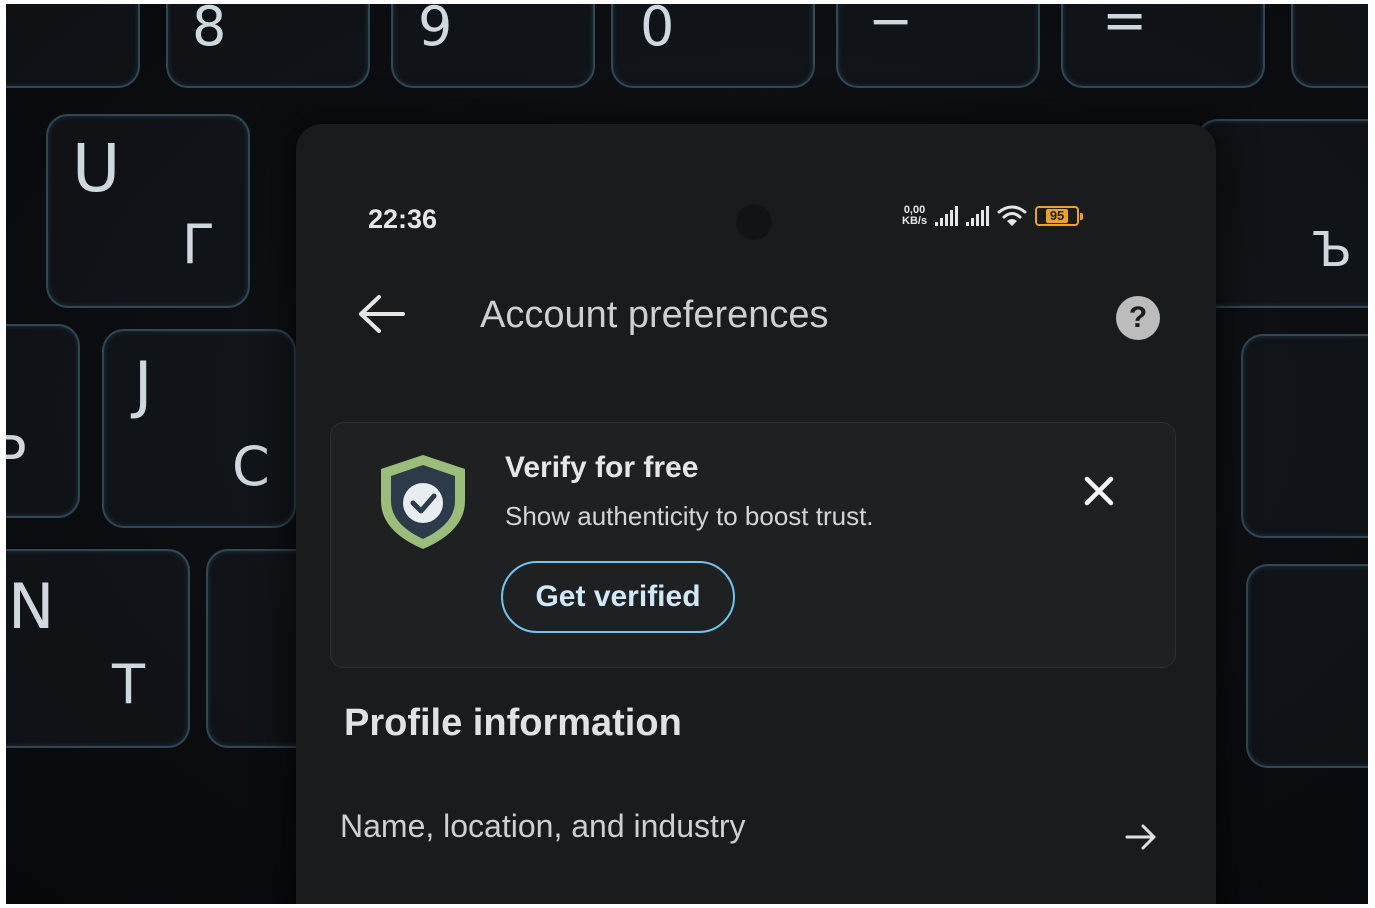  I want to click on arrow-left-icon, so click(382, 314).